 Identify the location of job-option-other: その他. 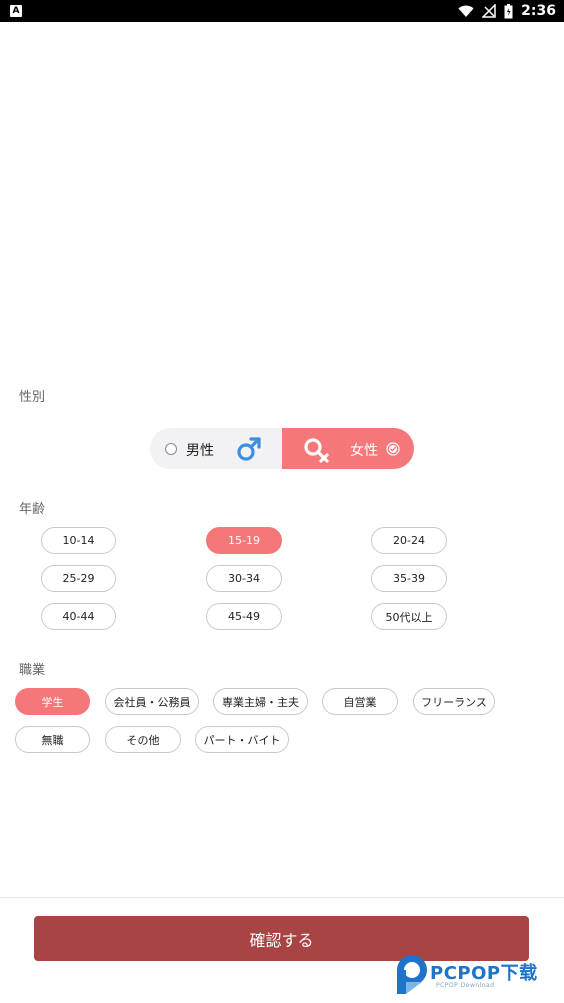
(143, 739).